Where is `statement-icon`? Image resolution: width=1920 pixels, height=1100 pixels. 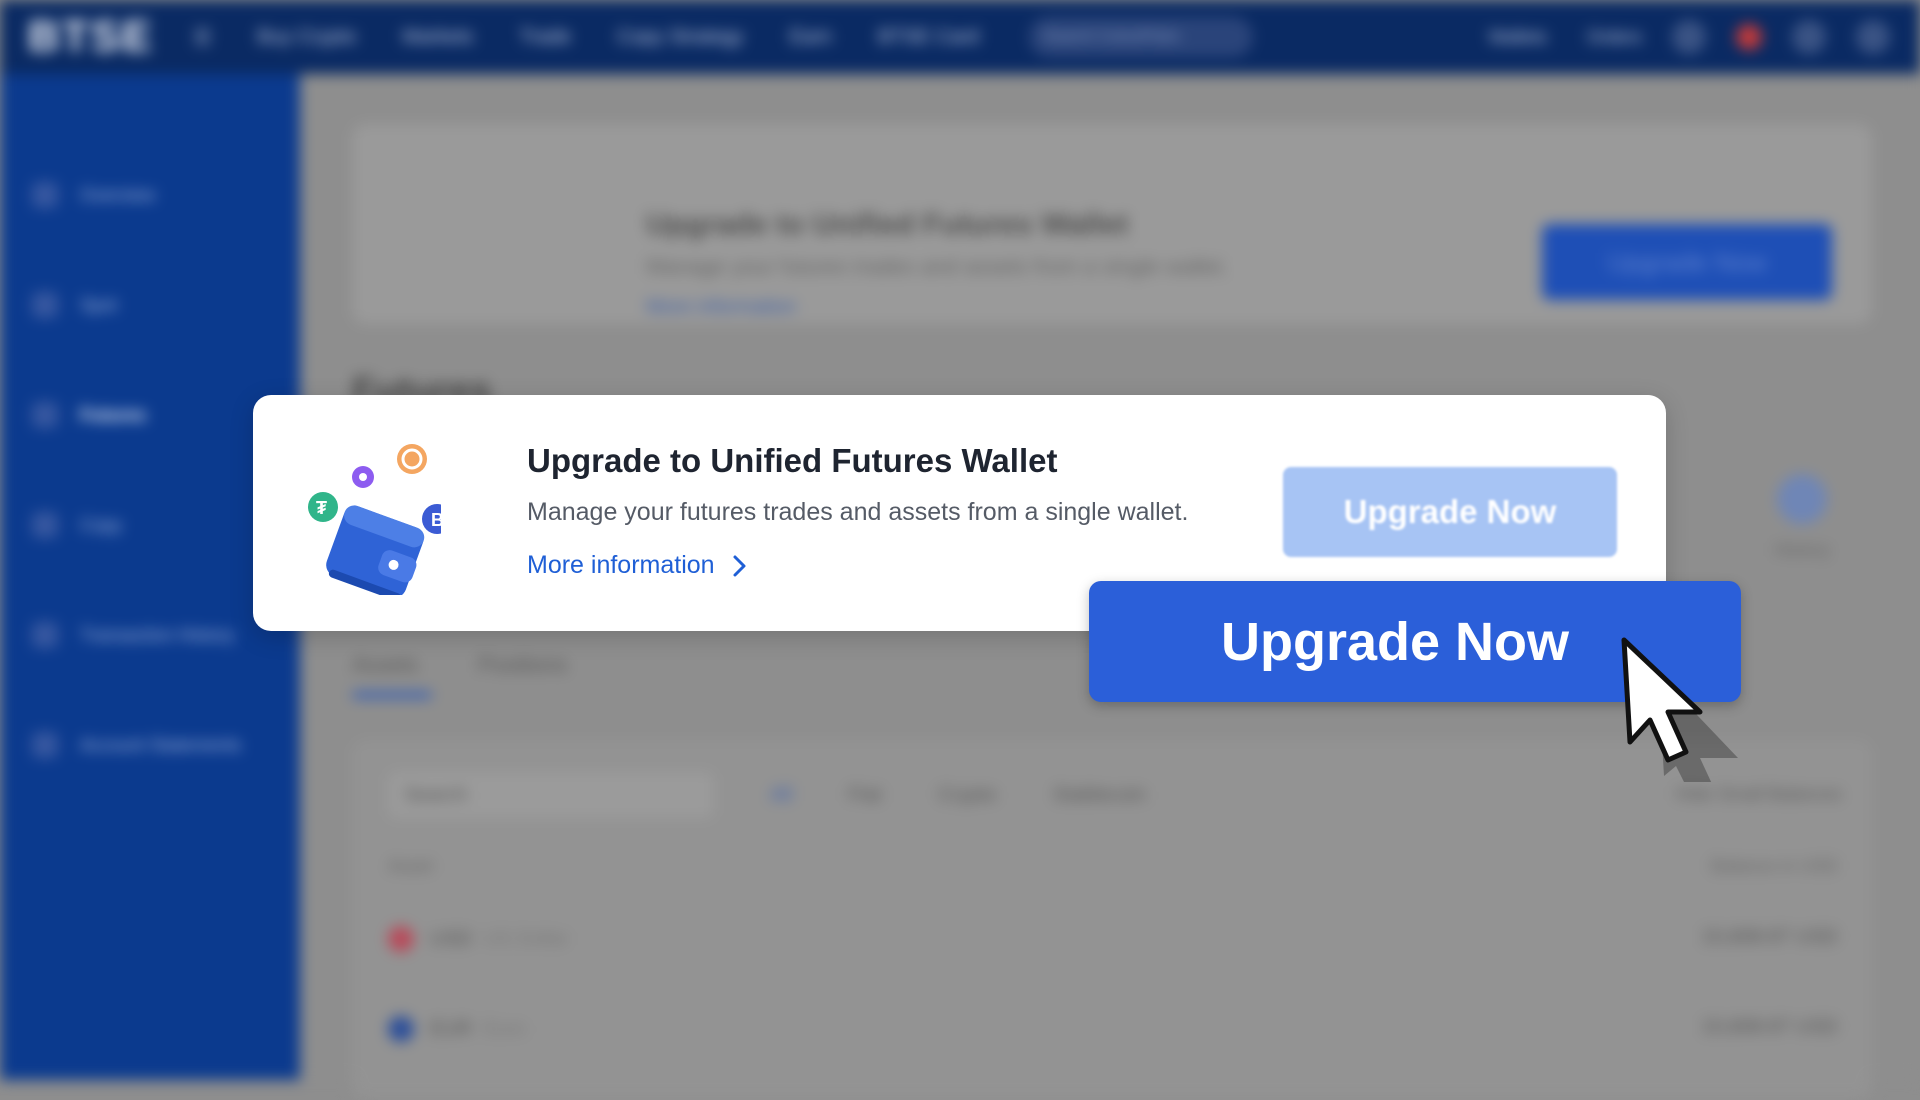
statement-icon is located at coordinates (45, 745).